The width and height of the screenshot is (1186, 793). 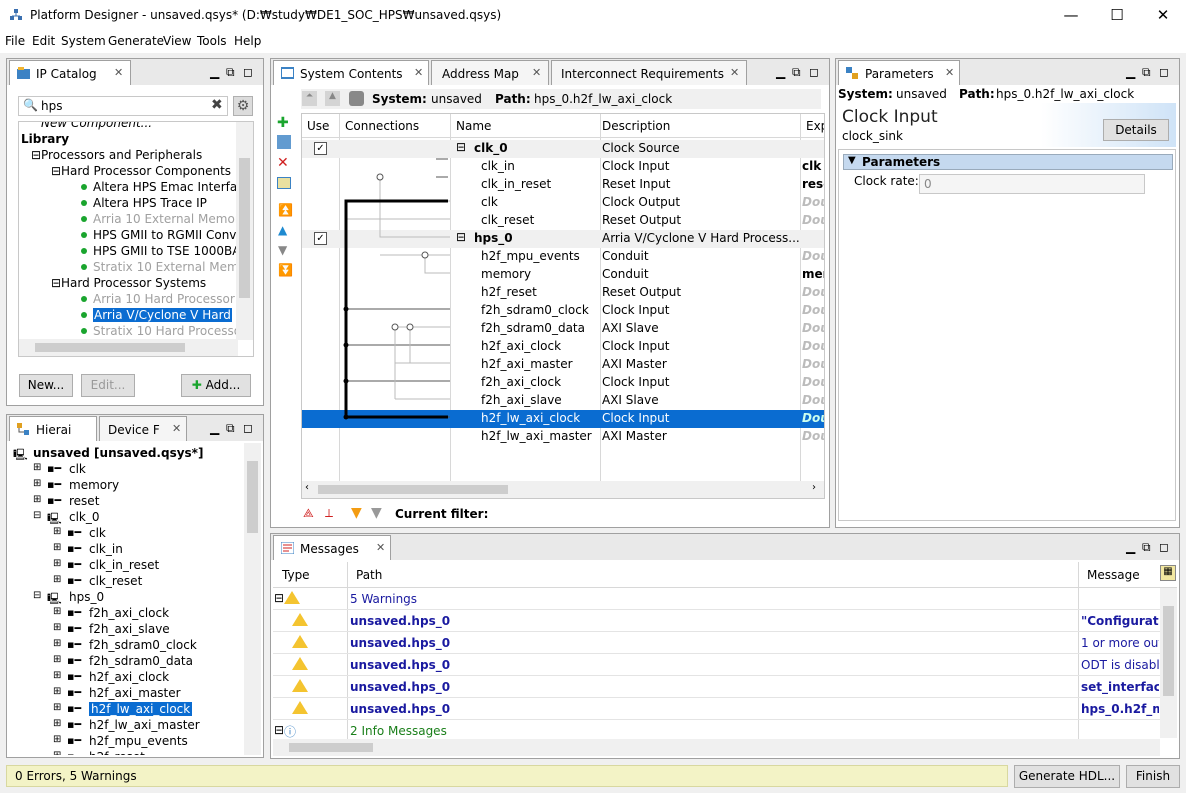 What do you see at coordinates (15, 41) in the screenshot?
I see `menu-file: File` at bounding box center [15, 41].